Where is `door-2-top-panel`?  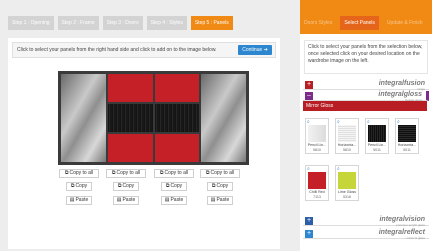
door-2-top-panel is located at coordinates (130, 88).